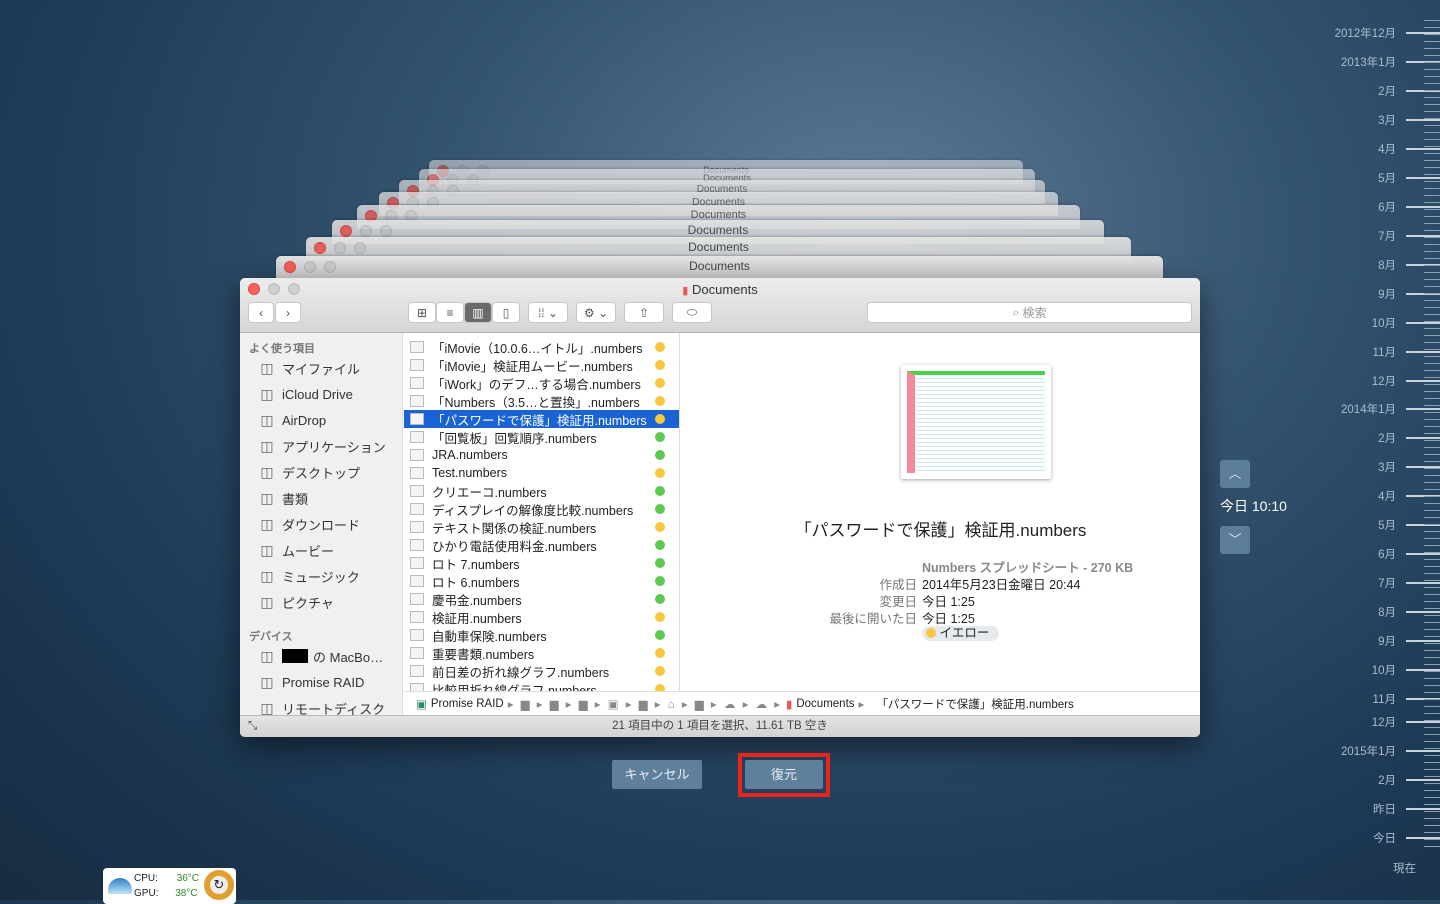 The height and width of the screenshot is (904, 1440). I want to click on sidebar-item: ◫ Promise RAID, so click(321, 682).